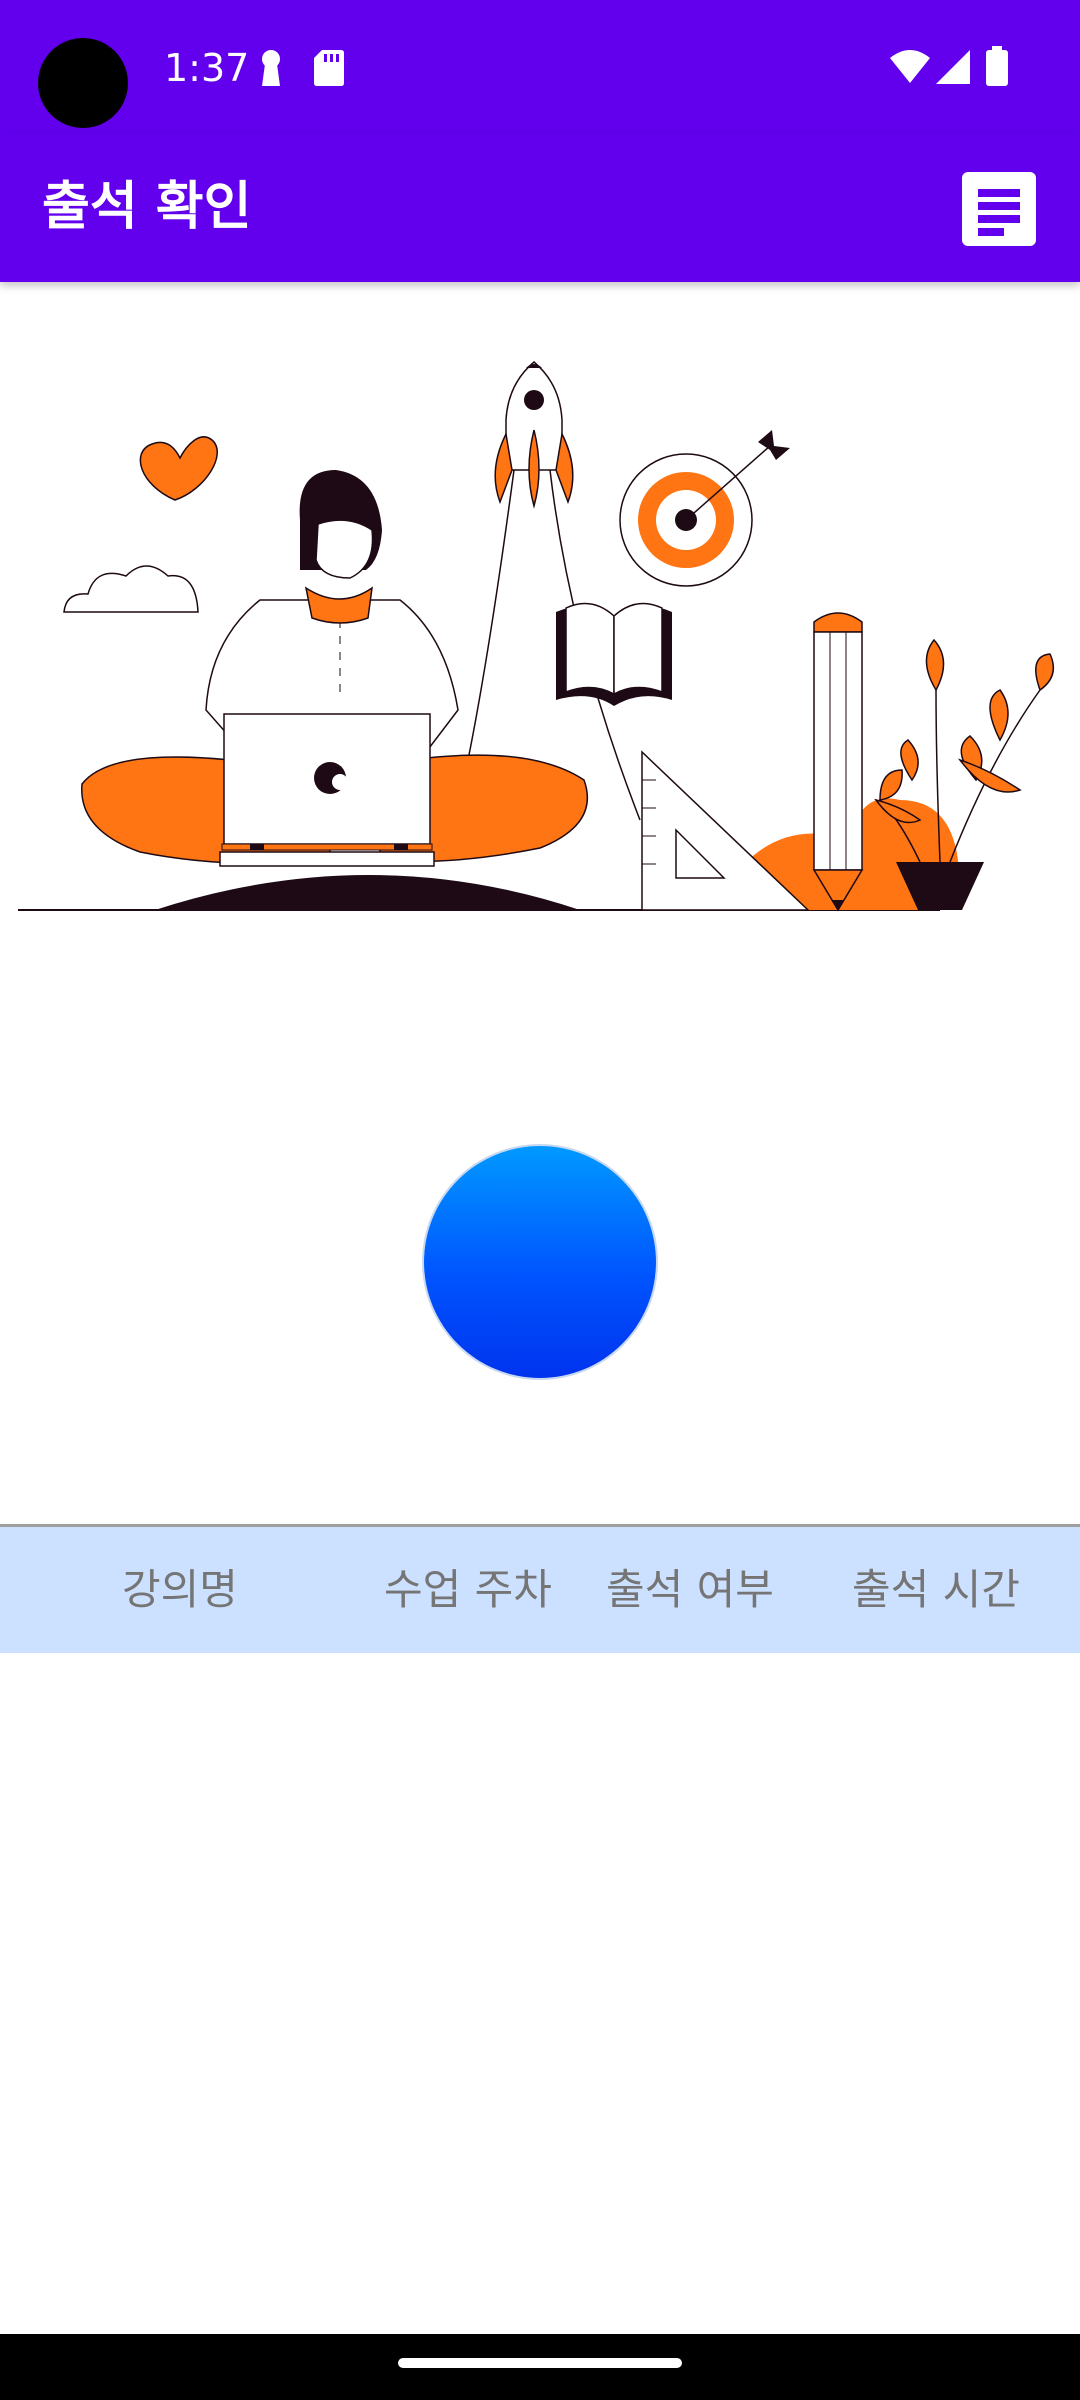 This screenshot has width=1080, height=2400. Describe the element at coordinates (964, 774) in the screenshot. I see `plant-icon` at that location.